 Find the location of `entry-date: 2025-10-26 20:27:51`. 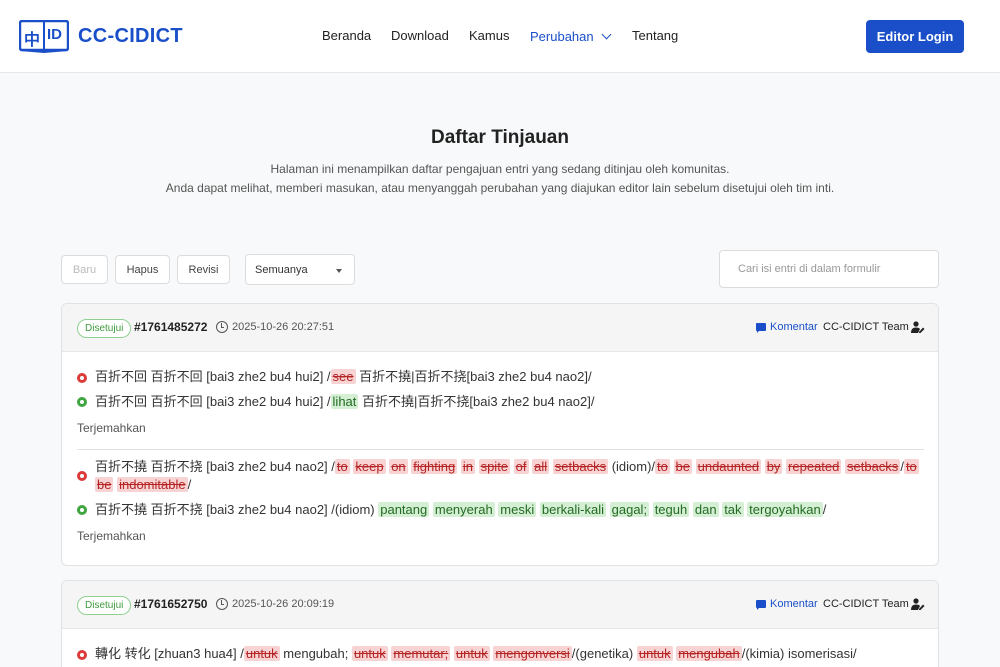

entry-date: 2025-10-26 20:27:51 is located at coordinates (283, 327).